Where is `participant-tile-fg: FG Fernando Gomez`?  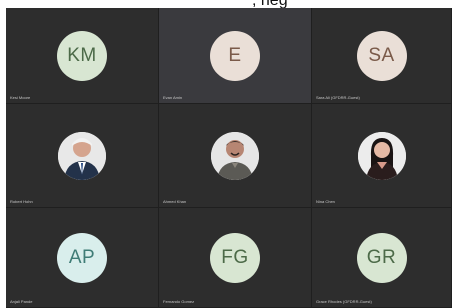 participant-tile-fg: FG Fernando Gomez is located at coordinates (235, 258).